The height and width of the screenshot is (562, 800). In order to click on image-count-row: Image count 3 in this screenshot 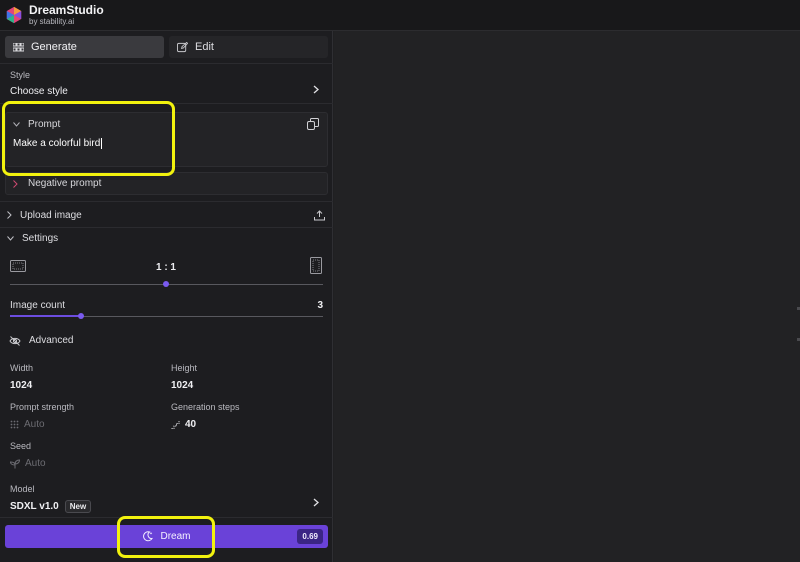, I will do `click(166, 305)`.